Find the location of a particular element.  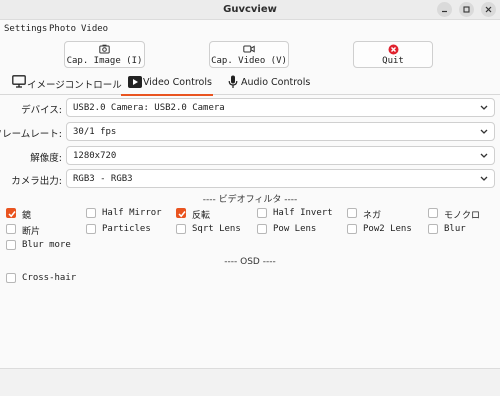

resolution-select: 1280x720 is located at coordinates (280, 155).